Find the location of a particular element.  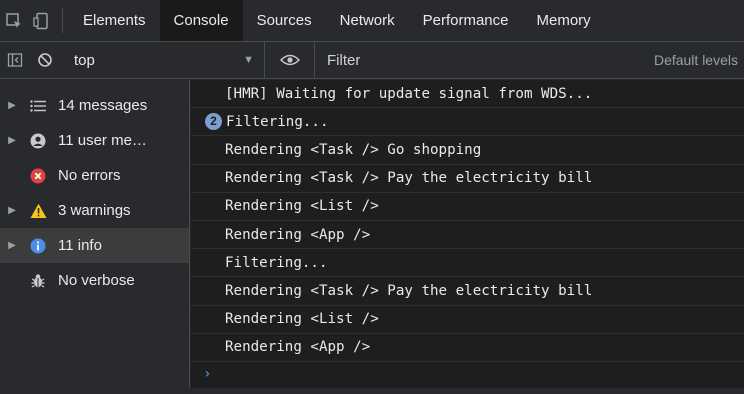

tab-label: Elements is located at coordinates (114, 20).